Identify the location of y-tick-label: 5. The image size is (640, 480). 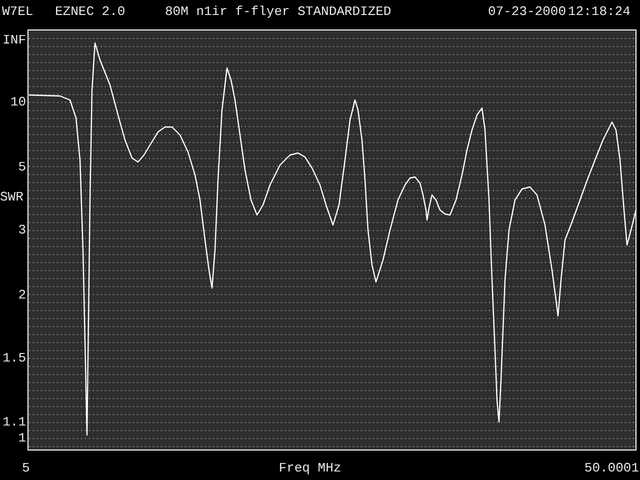
(22, 166).